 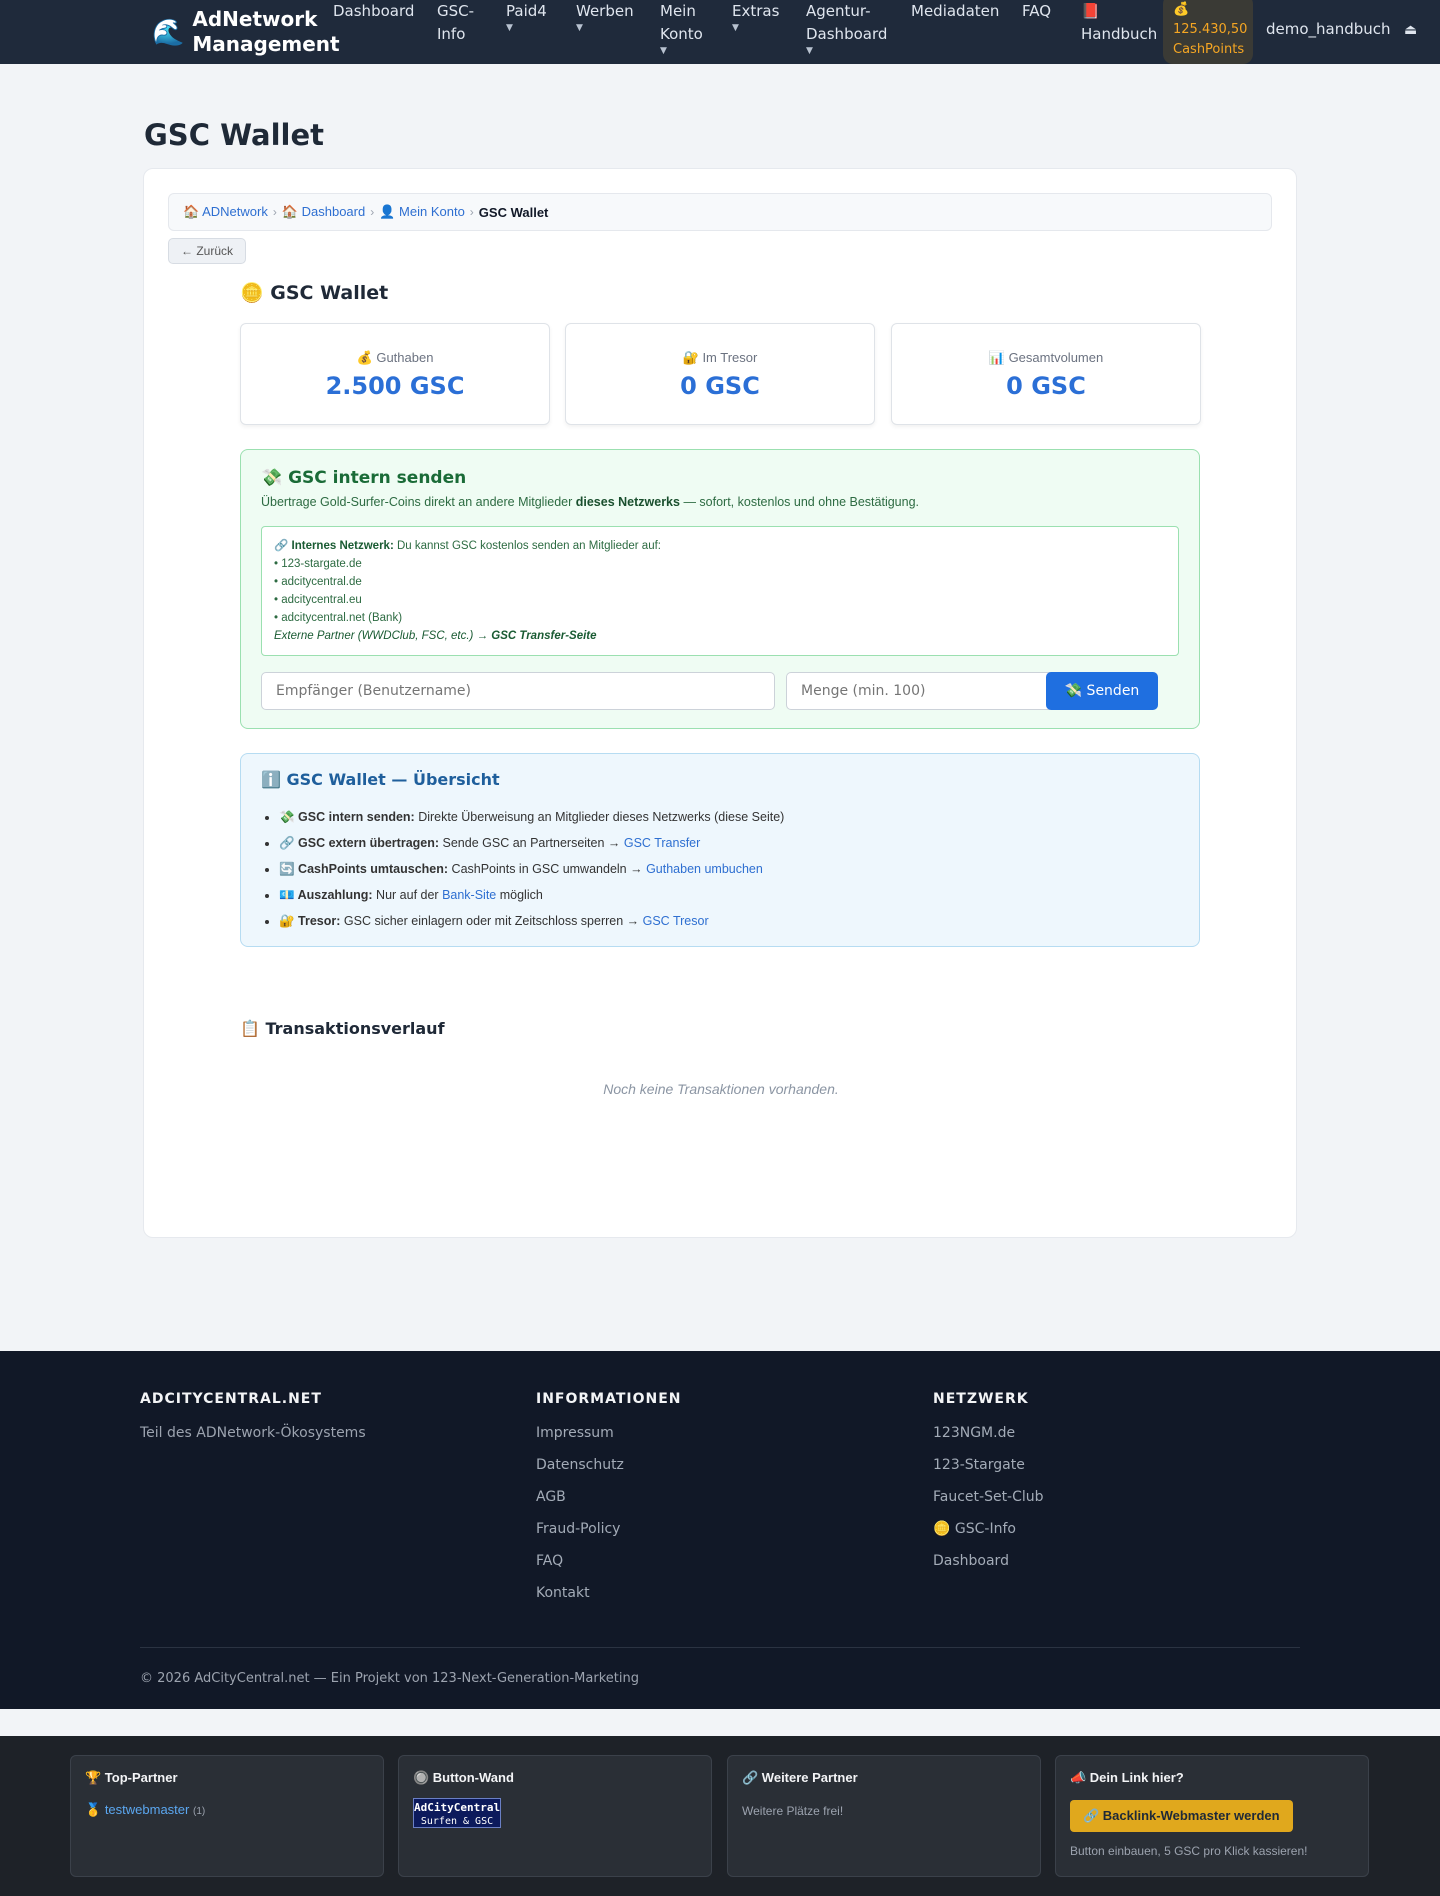 What do you see at coordinates (988, 1433) in the screenshot?
I see `footer-link-123ngm: 123NGM.de` at bounding box center [988, 1433].